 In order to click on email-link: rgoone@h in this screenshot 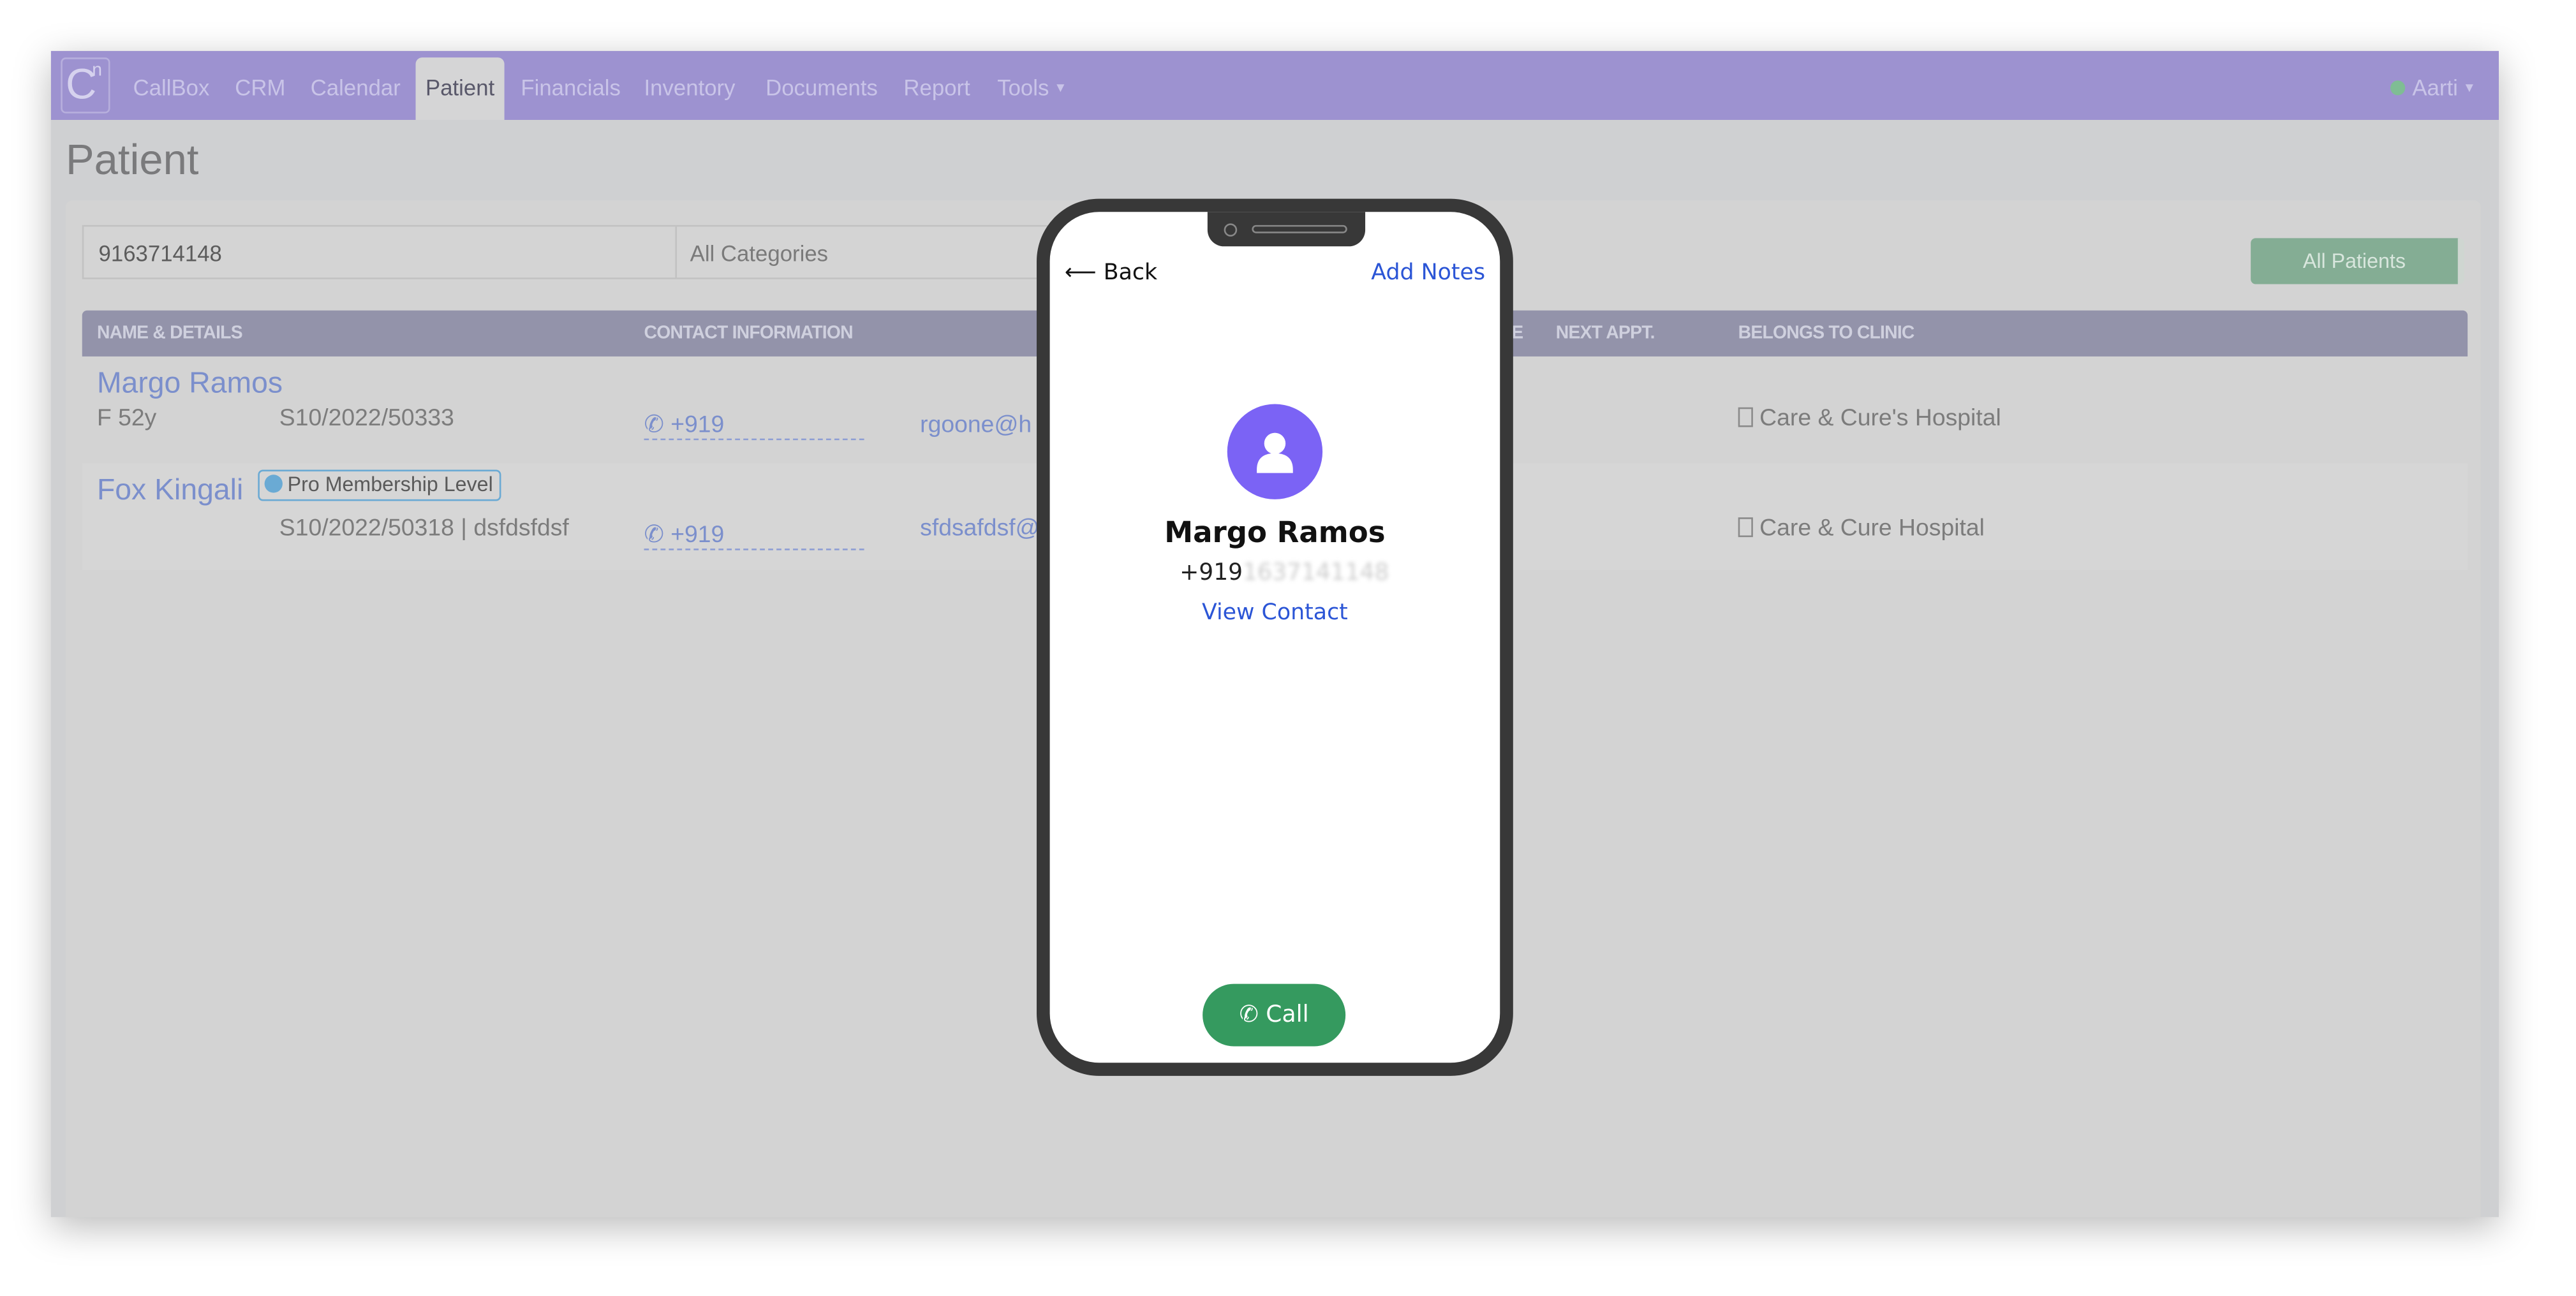, I will do `click(976, 425)`.